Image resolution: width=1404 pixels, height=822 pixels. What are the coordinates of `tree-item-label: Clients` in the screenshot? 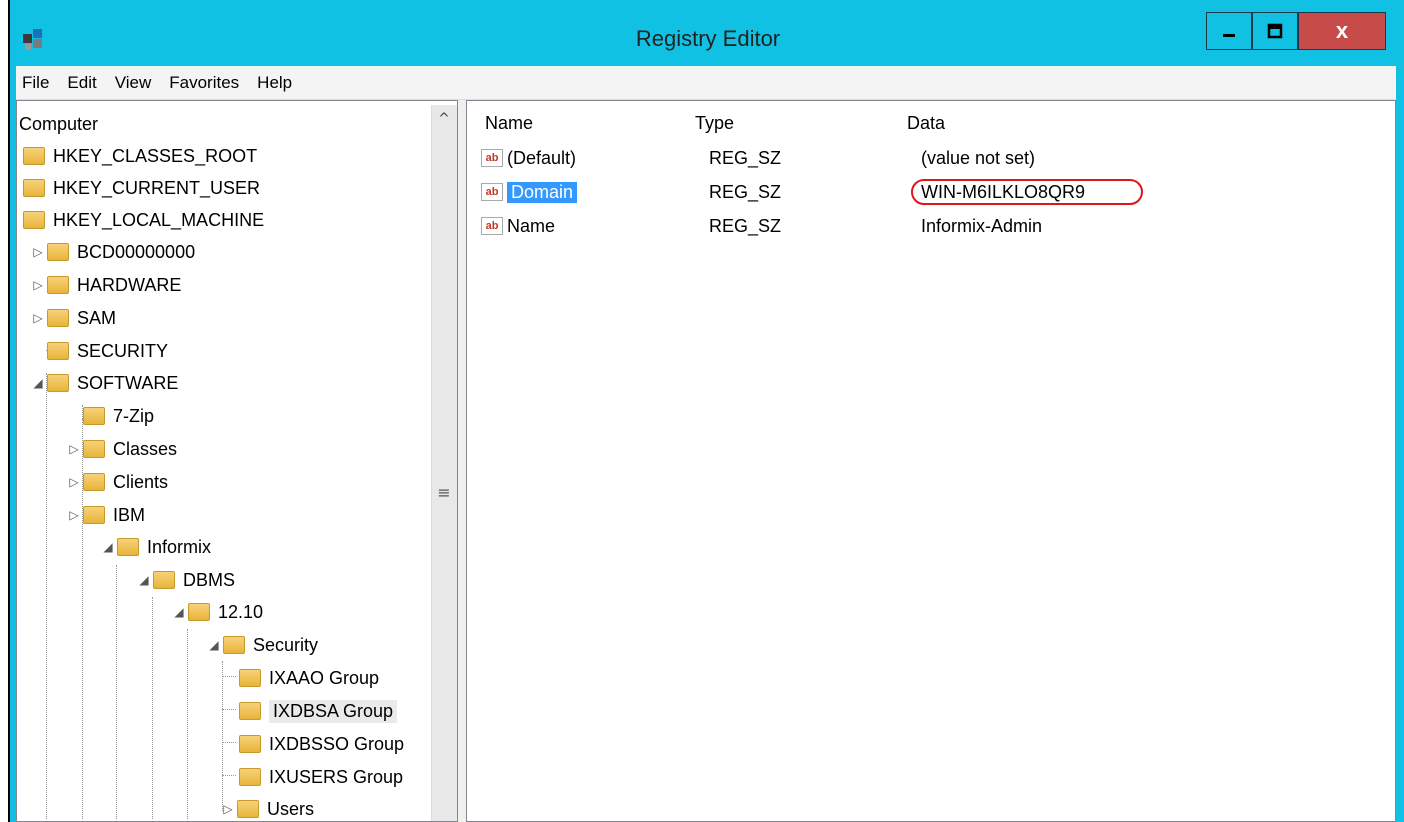 It's located at (141, 481).